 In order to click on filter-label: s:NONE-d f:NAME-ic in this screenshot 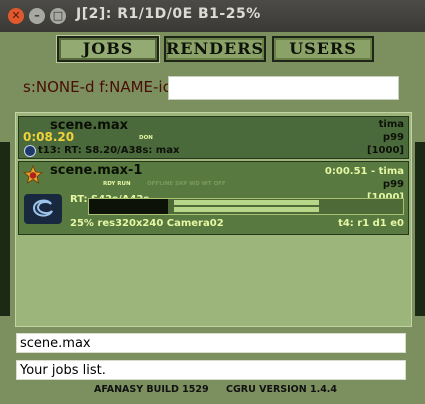, I will do `click(97, 87)`.